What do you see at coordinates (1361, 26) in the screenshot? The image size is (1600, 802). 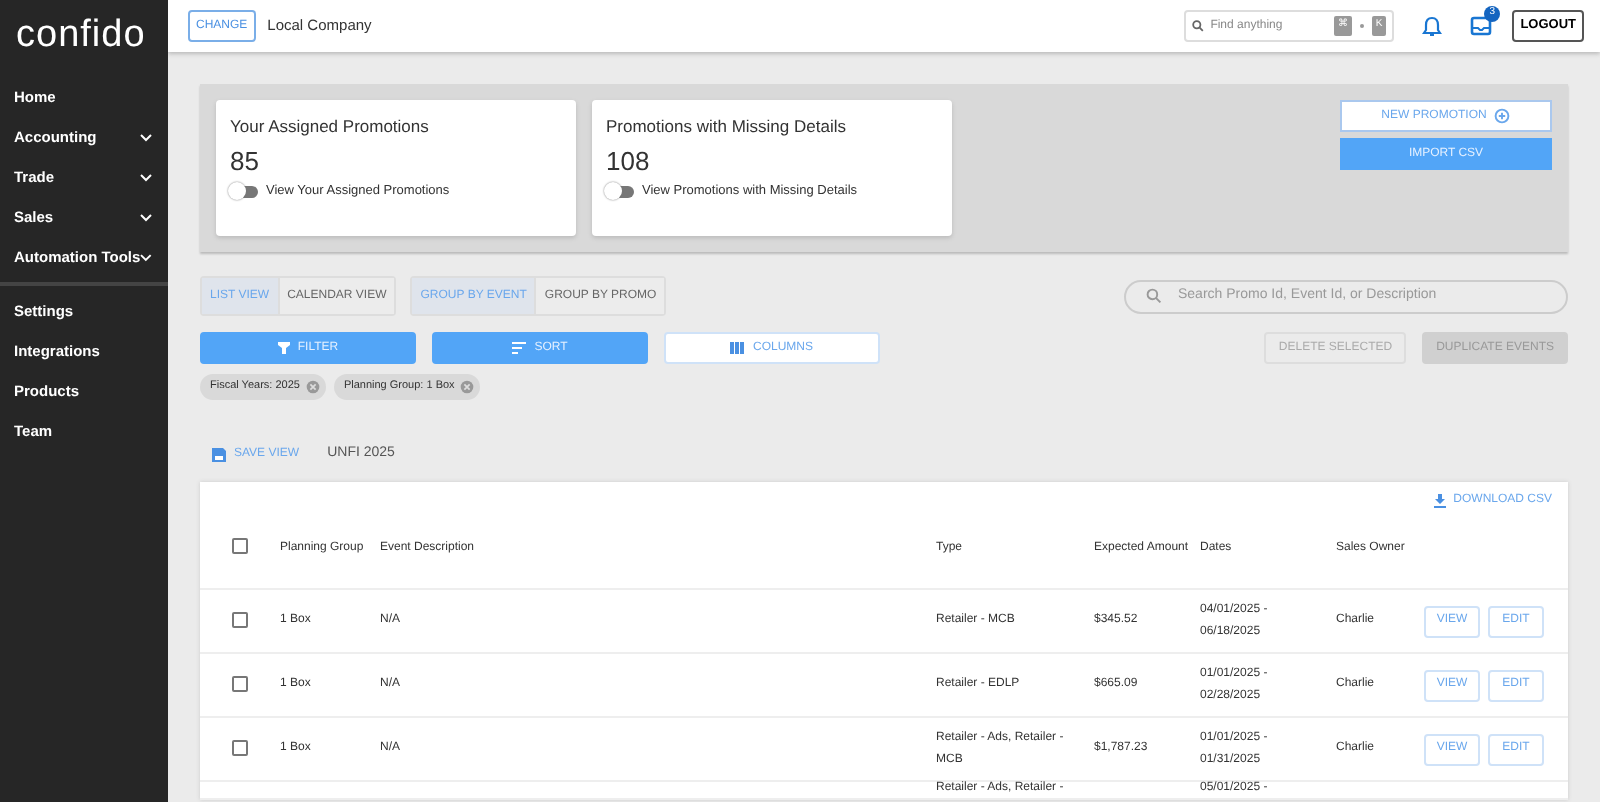 I see `separator-dot-icon` at bounding box center [1361, 26].